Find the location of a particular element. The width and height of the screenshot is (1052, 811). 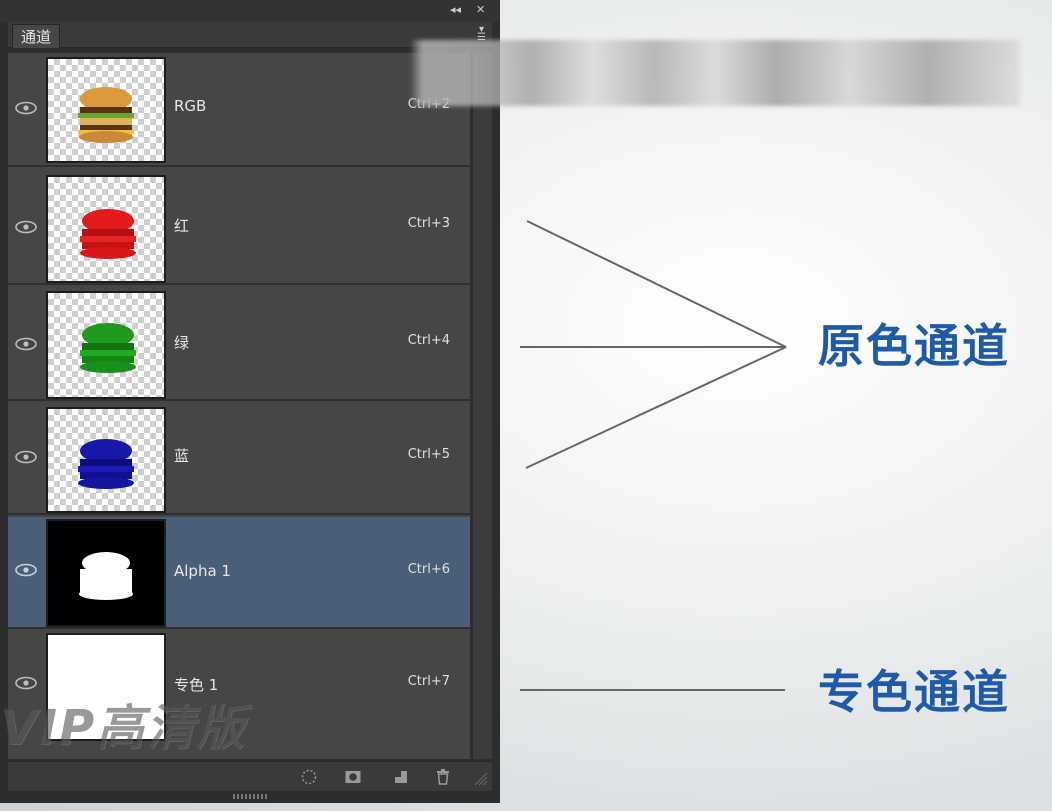

watermark: VIP高清版 is located at coordinates (123, 728).